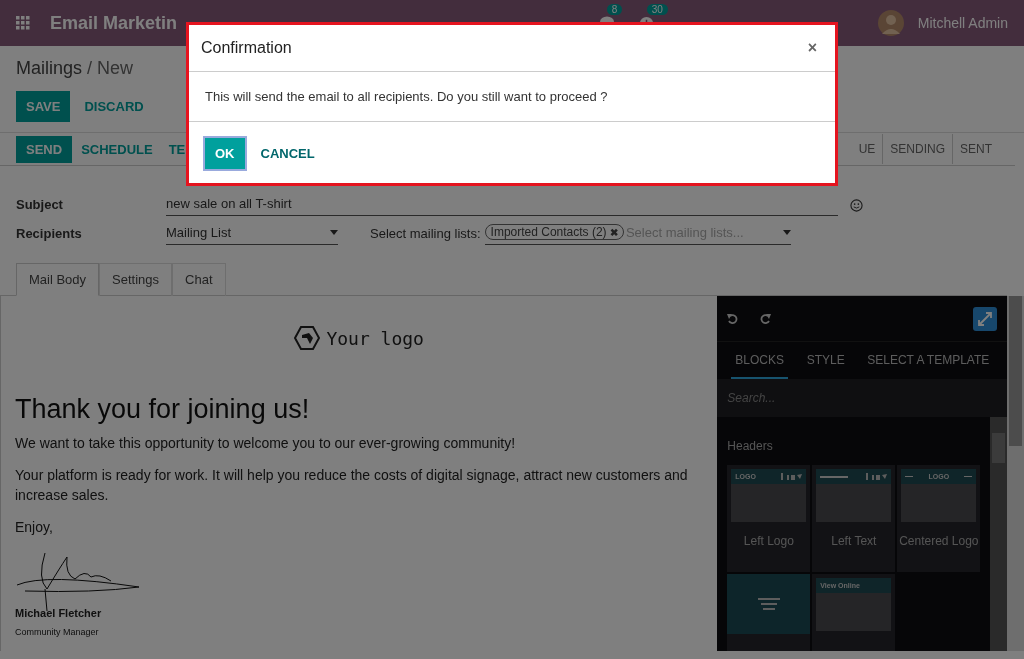  What do you see at coordinates (266, 443) in the screenshot?
I see `email-paragraph: We want to take this opportunity to welcome you to our ever-growing community!` at bounding box center [266, 443].